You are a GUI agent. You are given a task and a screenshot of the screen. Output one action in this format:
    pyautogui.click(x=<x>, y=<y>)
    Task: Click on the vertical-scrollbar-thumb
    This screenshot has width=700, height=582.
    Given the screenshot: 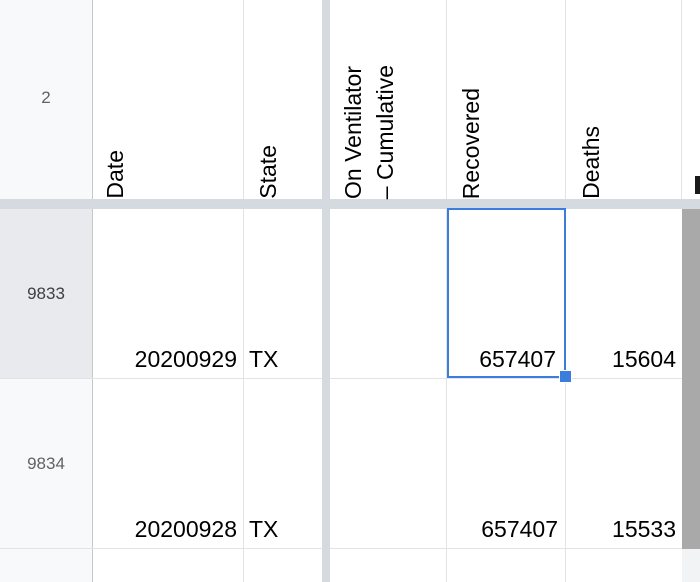 What is the action you would take?
    pyautogui.click(x=691, y=379)
    